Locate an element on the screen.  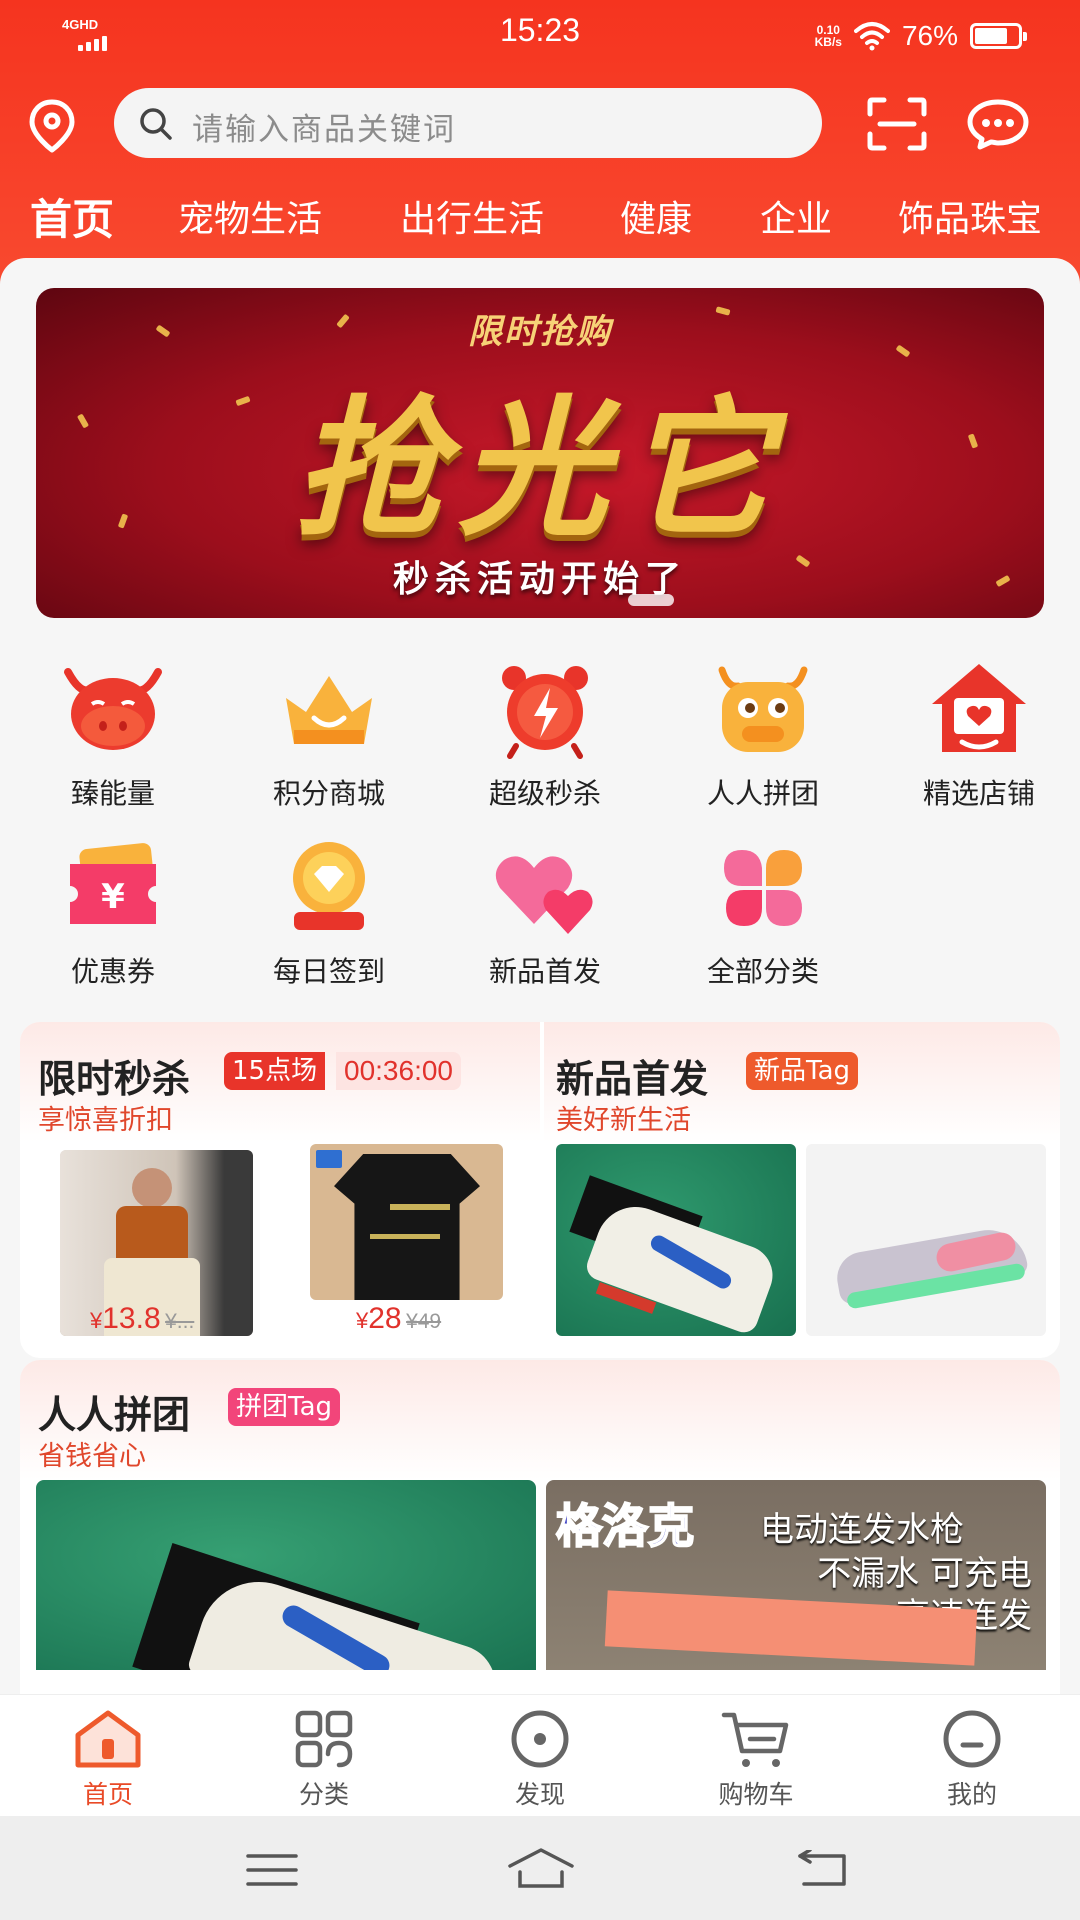
nav-label: 购物车 is located at coordinates (756, 1794).